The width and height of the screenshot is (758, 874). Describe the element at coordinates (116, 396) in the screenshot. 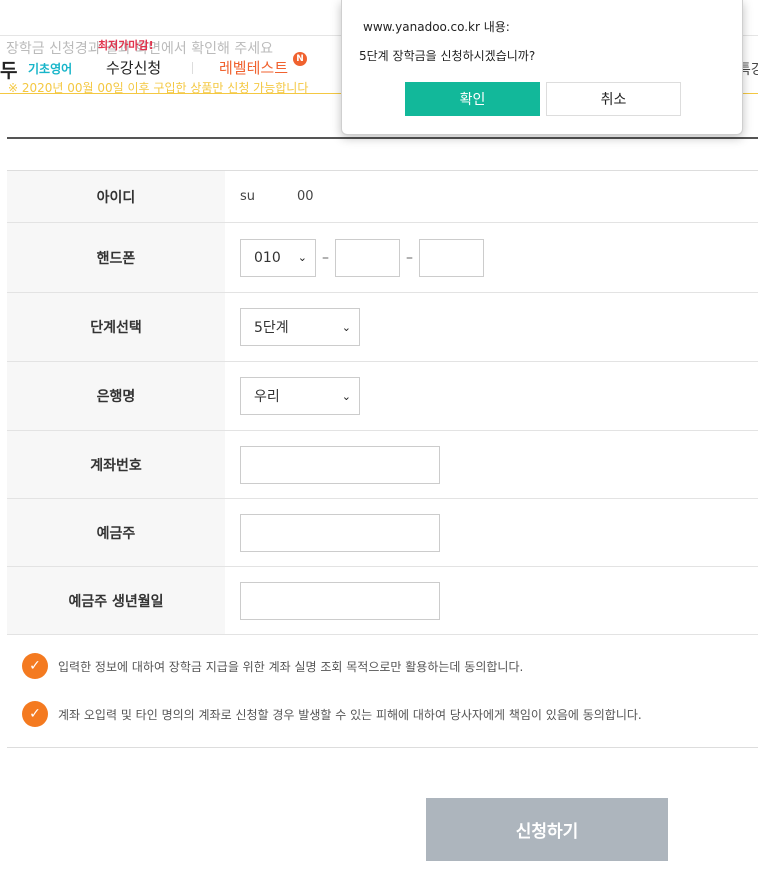

I see `bank-label: 은행명` at that location.